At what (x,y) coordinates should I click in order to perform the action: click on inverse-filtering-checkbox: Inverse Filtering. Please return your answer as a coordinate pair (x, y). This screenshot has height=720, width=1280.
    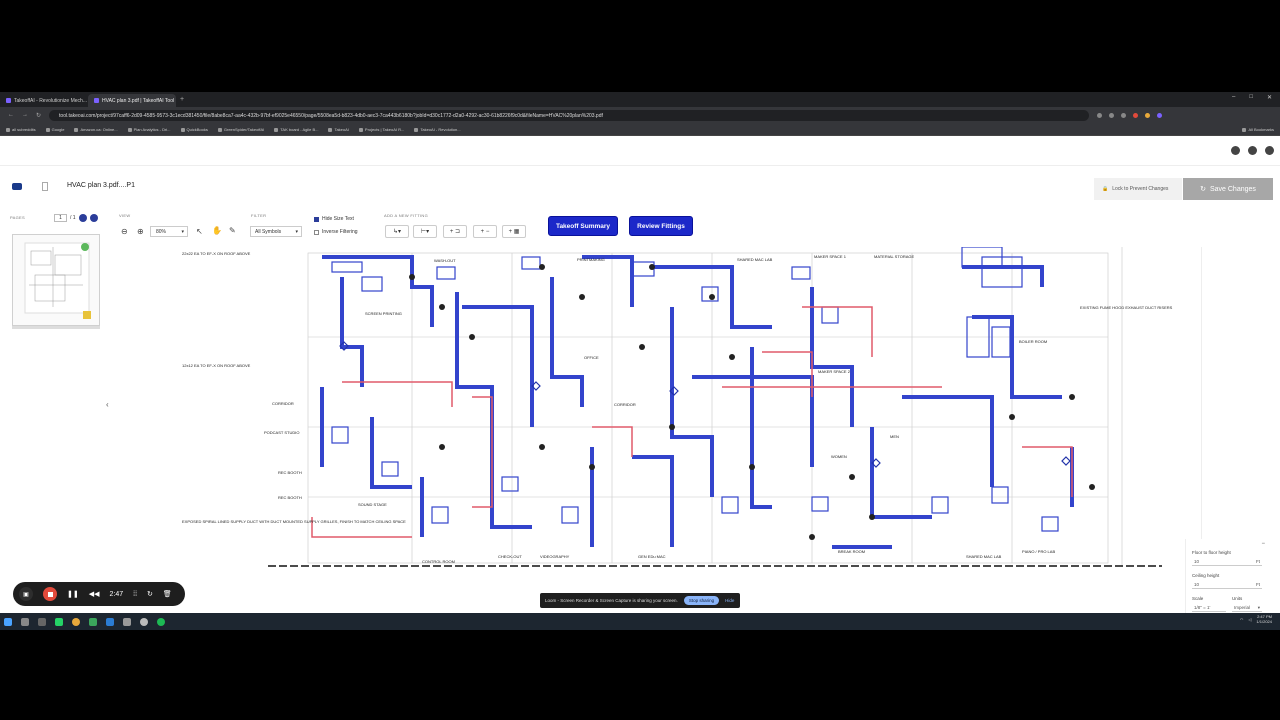
    Looking at the image, I should click on (336, 232).